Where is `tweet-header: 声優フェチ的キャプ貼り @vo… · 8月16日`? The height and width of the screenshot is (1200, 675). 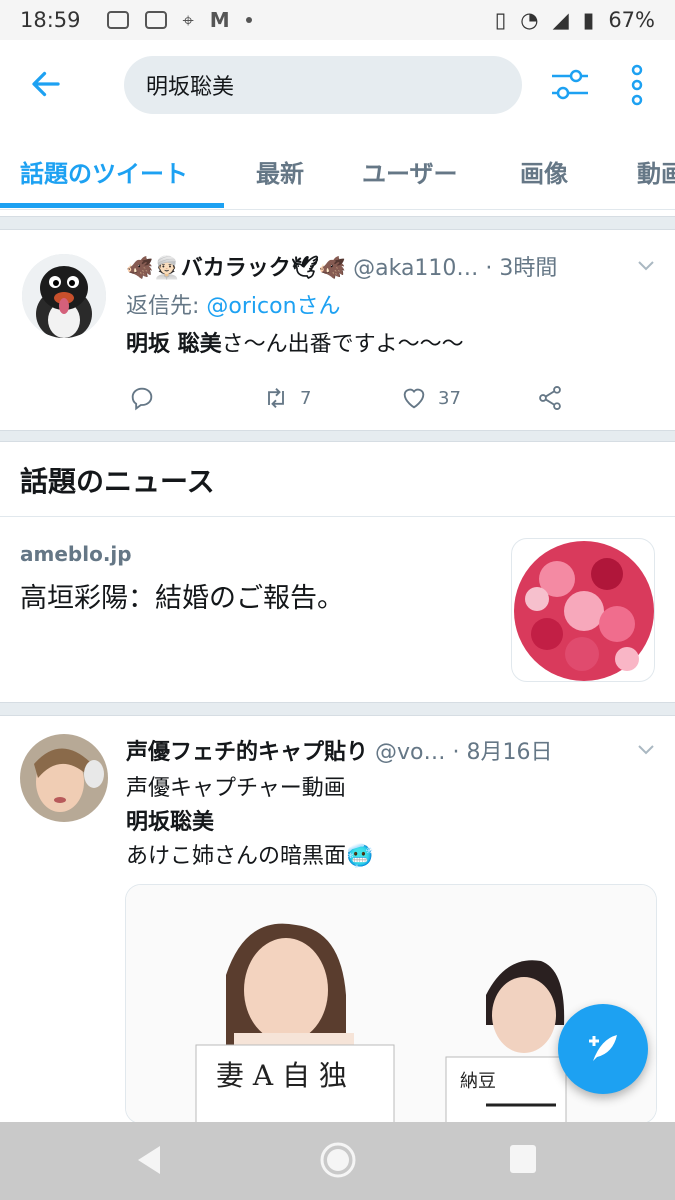 tweet-header: 声優フェチ的キャプ貼り @vo… · 8月16日 is located at coordinates (339, 750).